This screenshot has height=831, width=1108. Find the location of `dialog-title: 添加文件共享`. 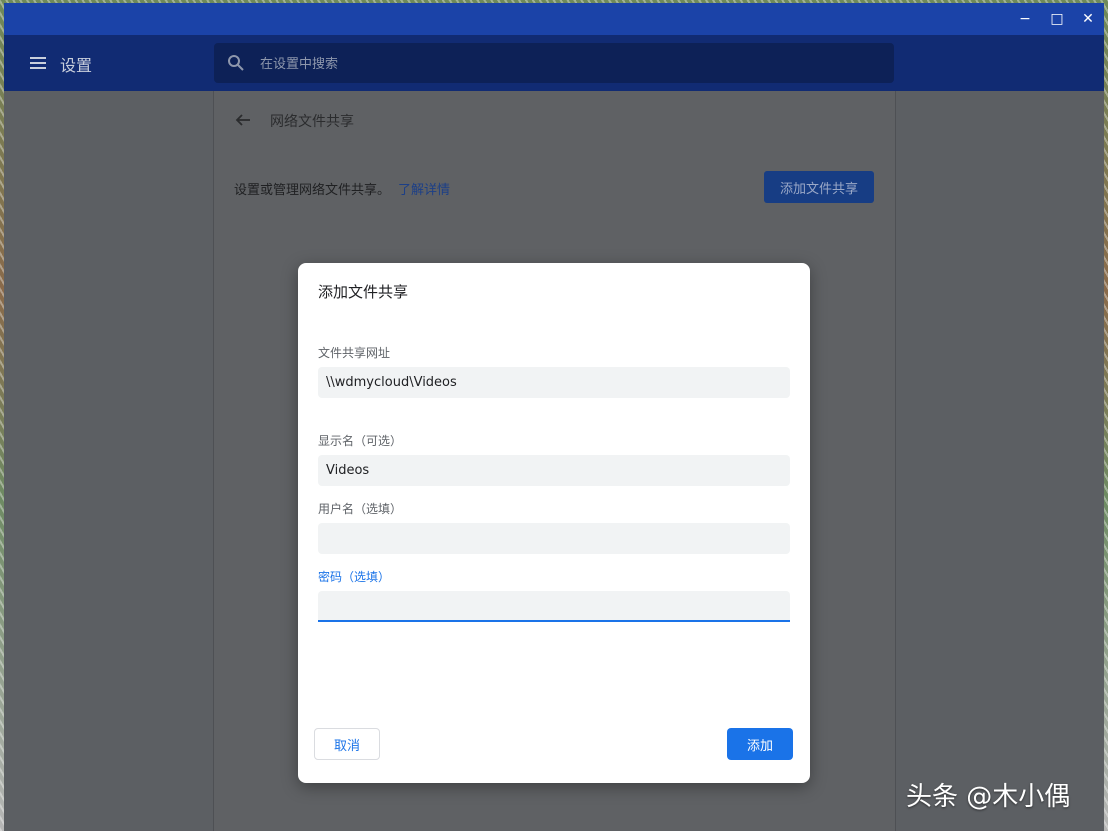

dialog-title: 添加文件共享 is located at coordinates (363, 292).